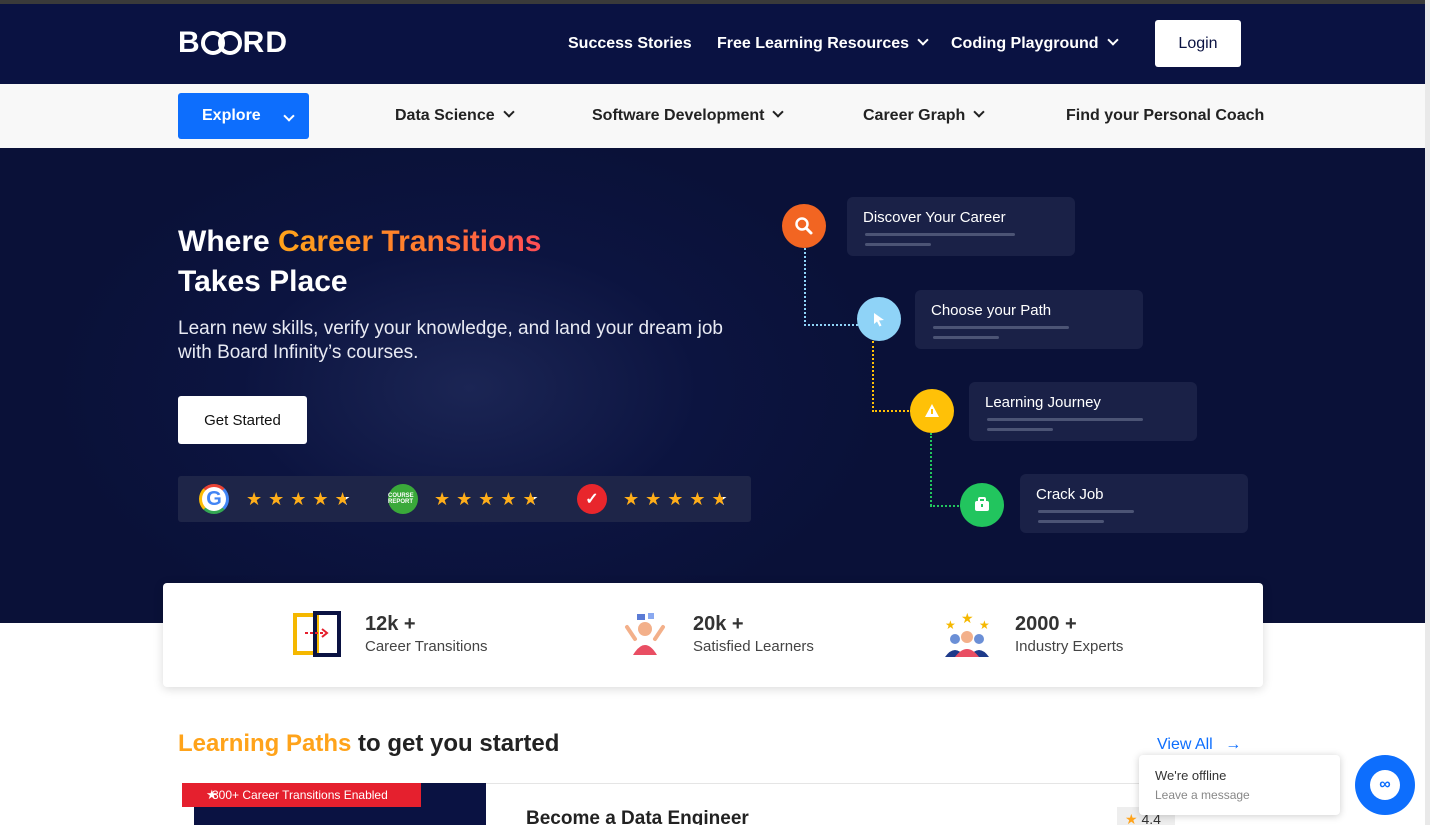 The height and width of the screenshot is (825, 1430). I want to click on nav-free-learning-resources: Free Learning Resources, so click(823, 43).